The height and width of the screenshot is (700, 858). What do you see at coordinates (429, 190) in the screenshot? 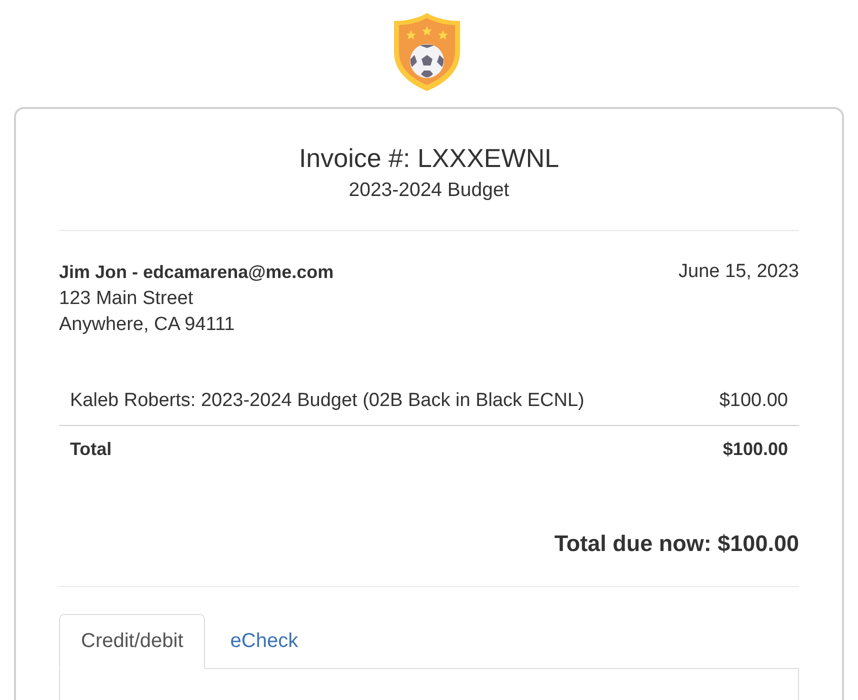
I see `invoice-subtitle: 2023-2024 Budget` at bounding box center [429, 190].